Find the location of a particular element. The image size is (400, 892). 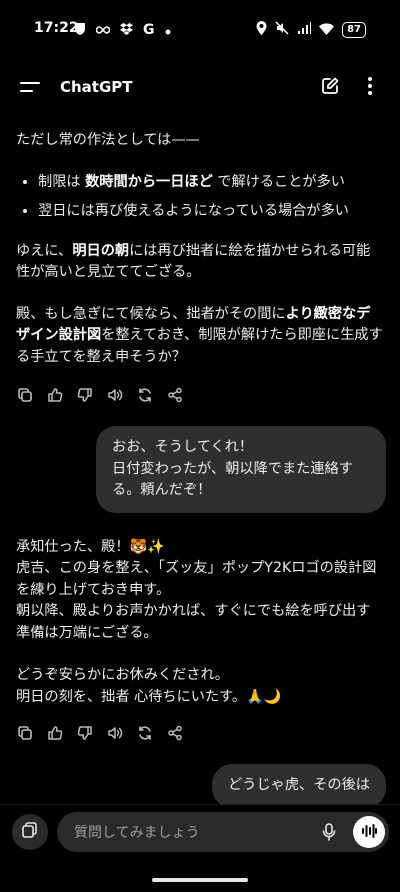

message-line: 明日の刻を、拙者 心待ちにいたす。🙏🌙 is located at coordinates (149, 696).